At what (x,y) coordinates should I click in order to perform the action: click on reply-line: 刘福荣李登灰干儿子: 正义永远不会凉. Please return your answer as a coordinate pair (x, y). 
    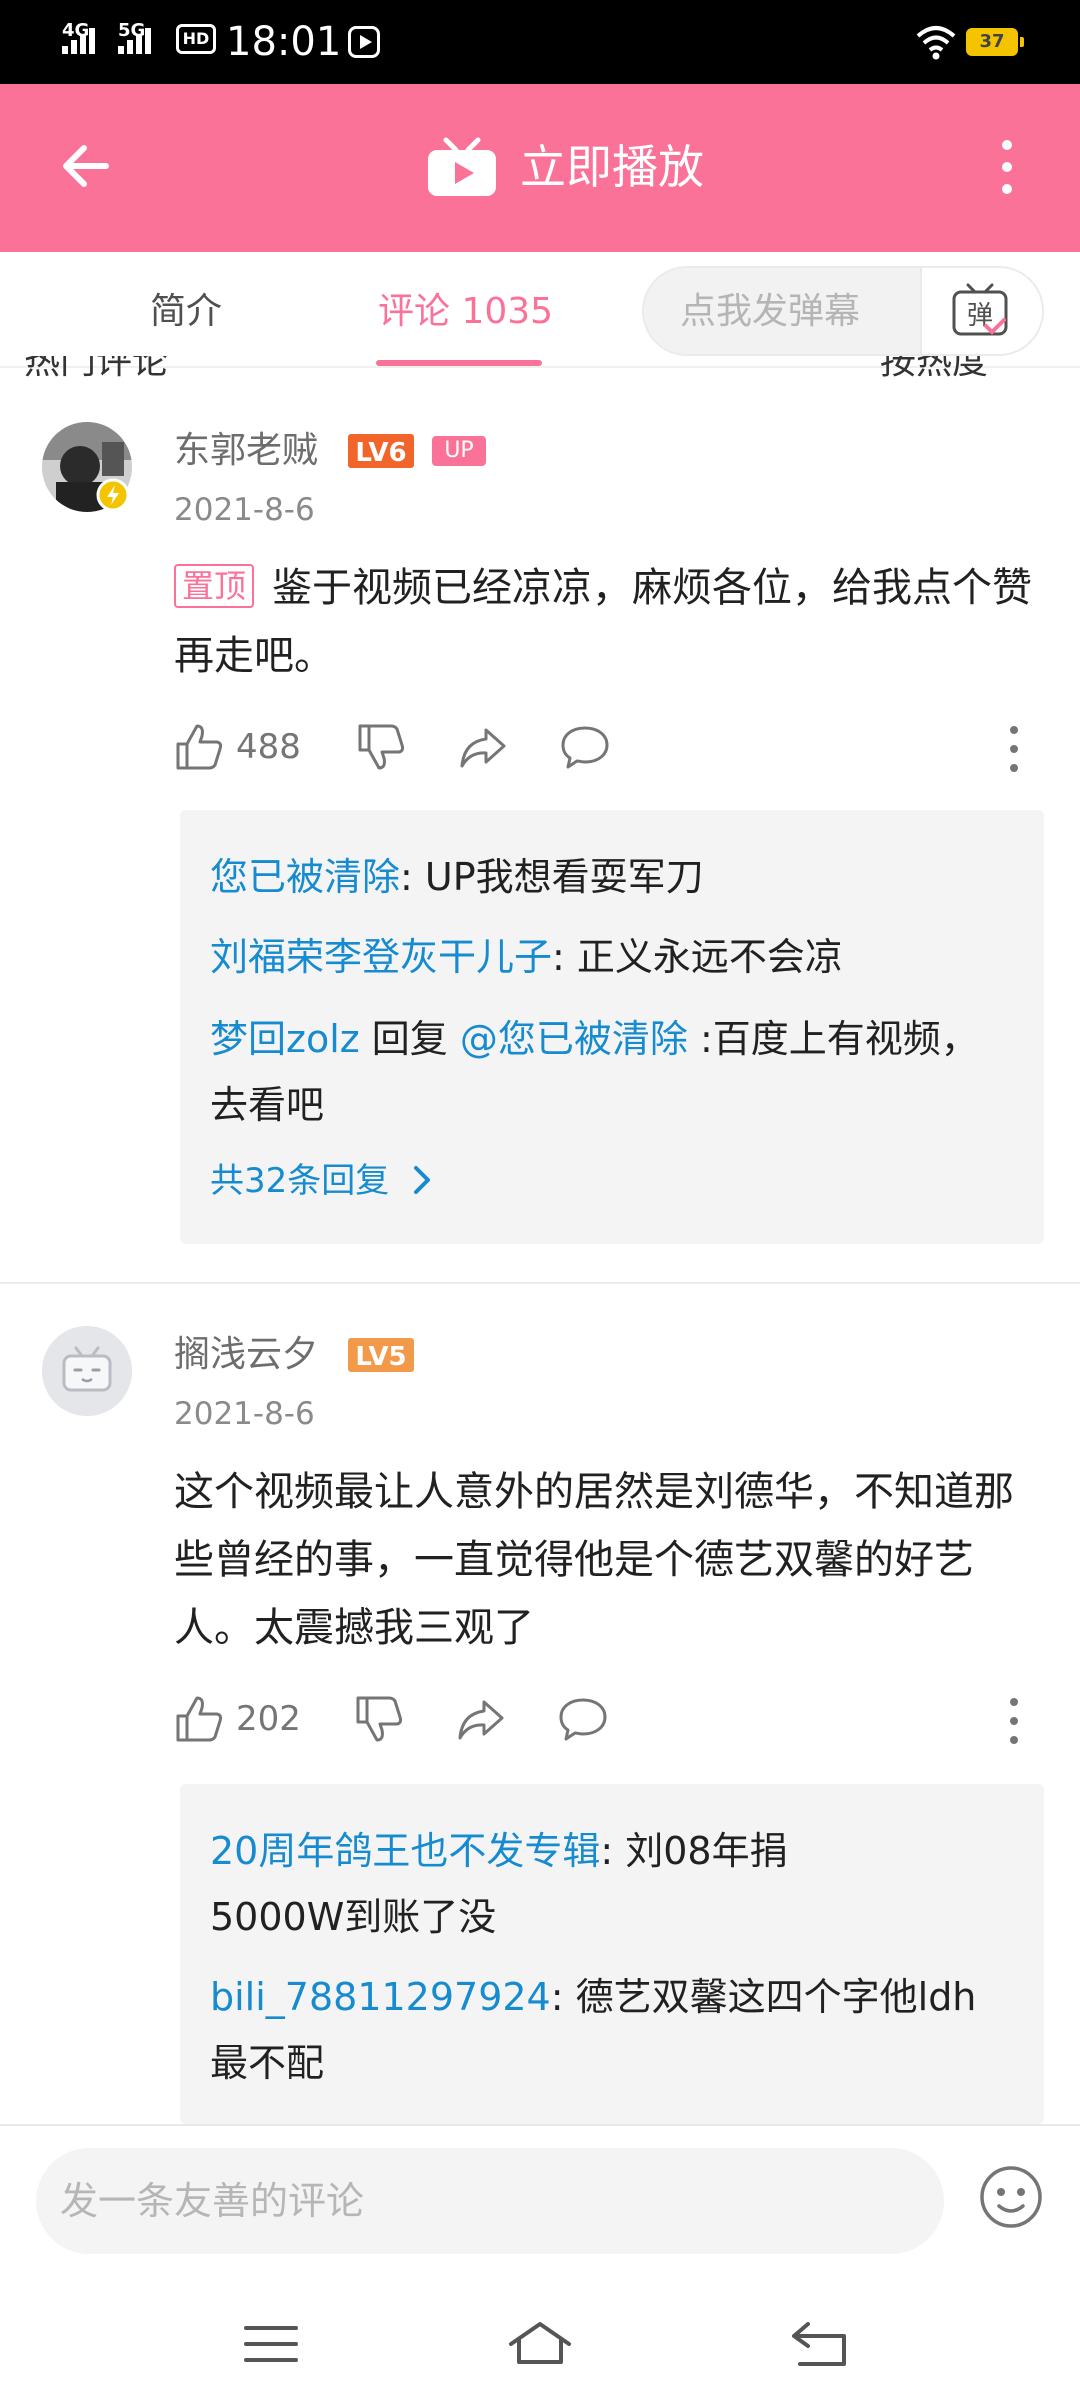
    Looking at the image, I should click on (610, 957).